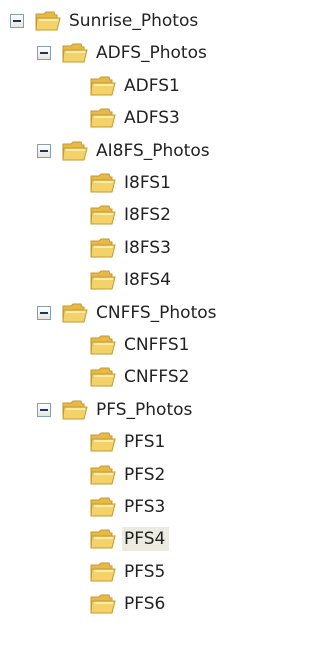 The image size is (320, 645). I want to click on tree-node: I8FS4, so click(132, 280).